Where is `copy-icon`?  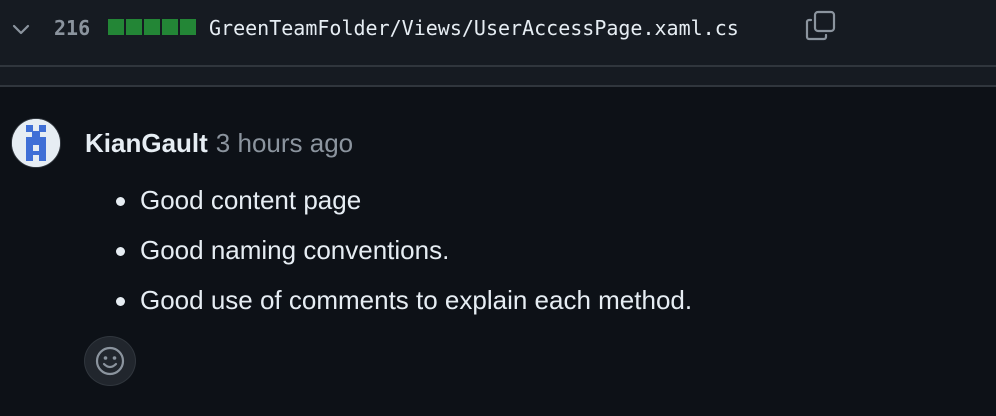
copy-icon is located at coordinates (821, 26).